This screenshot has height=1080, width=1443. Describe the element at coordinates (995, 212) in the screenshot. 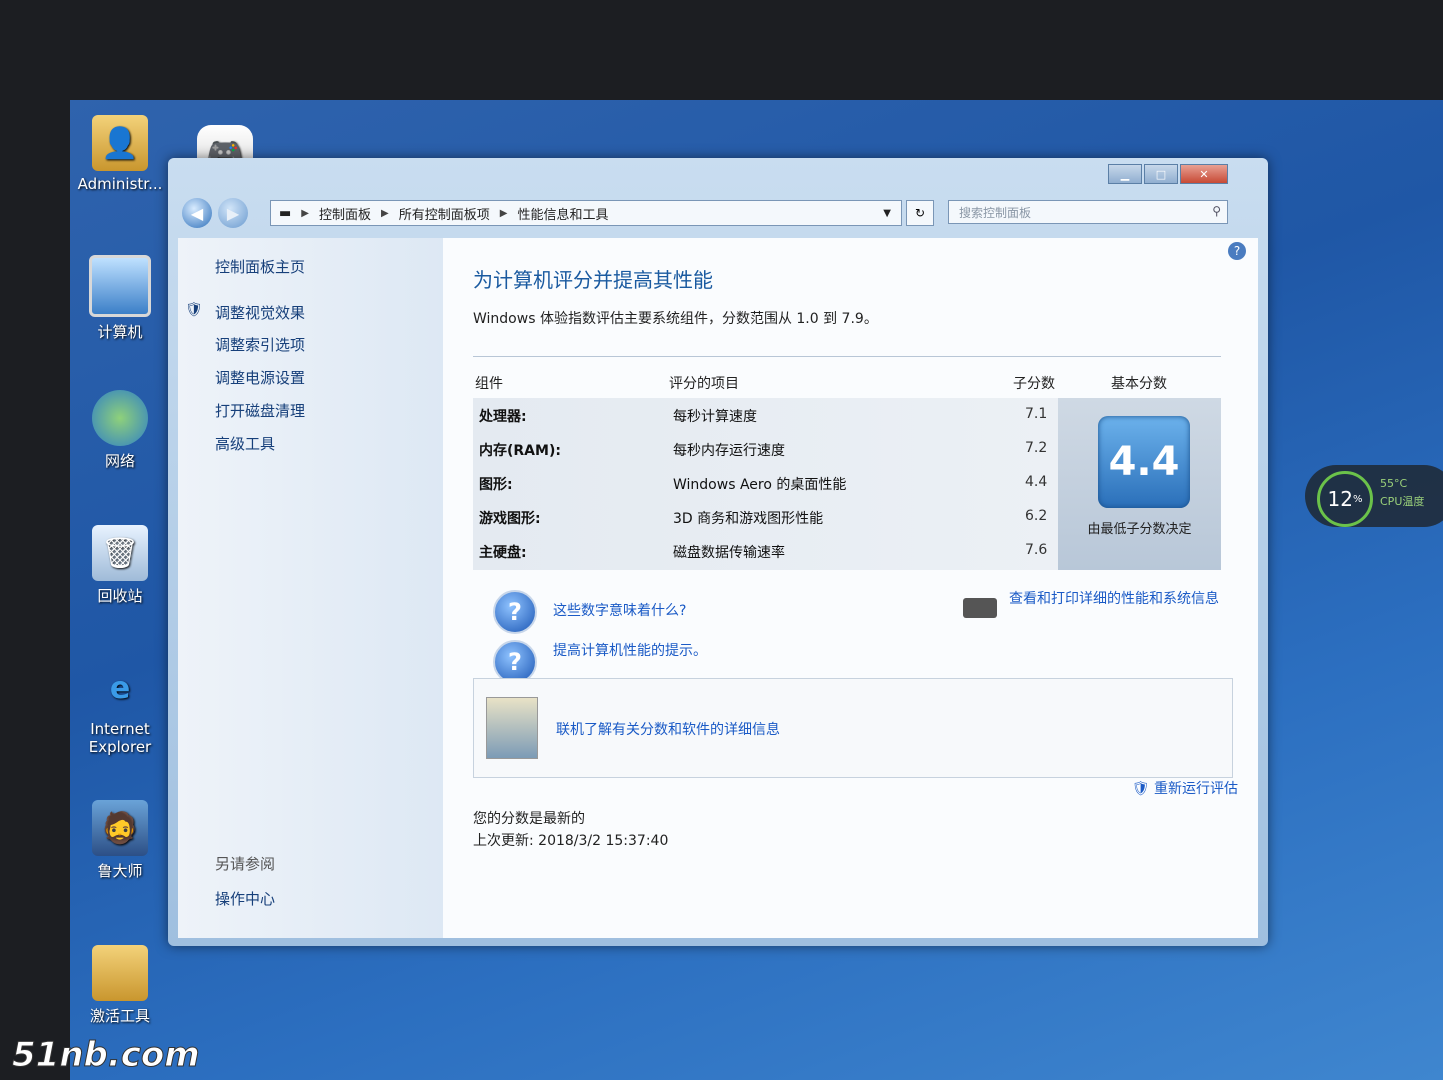

I see `search-placeholder: 搜索控制面板` at that location.